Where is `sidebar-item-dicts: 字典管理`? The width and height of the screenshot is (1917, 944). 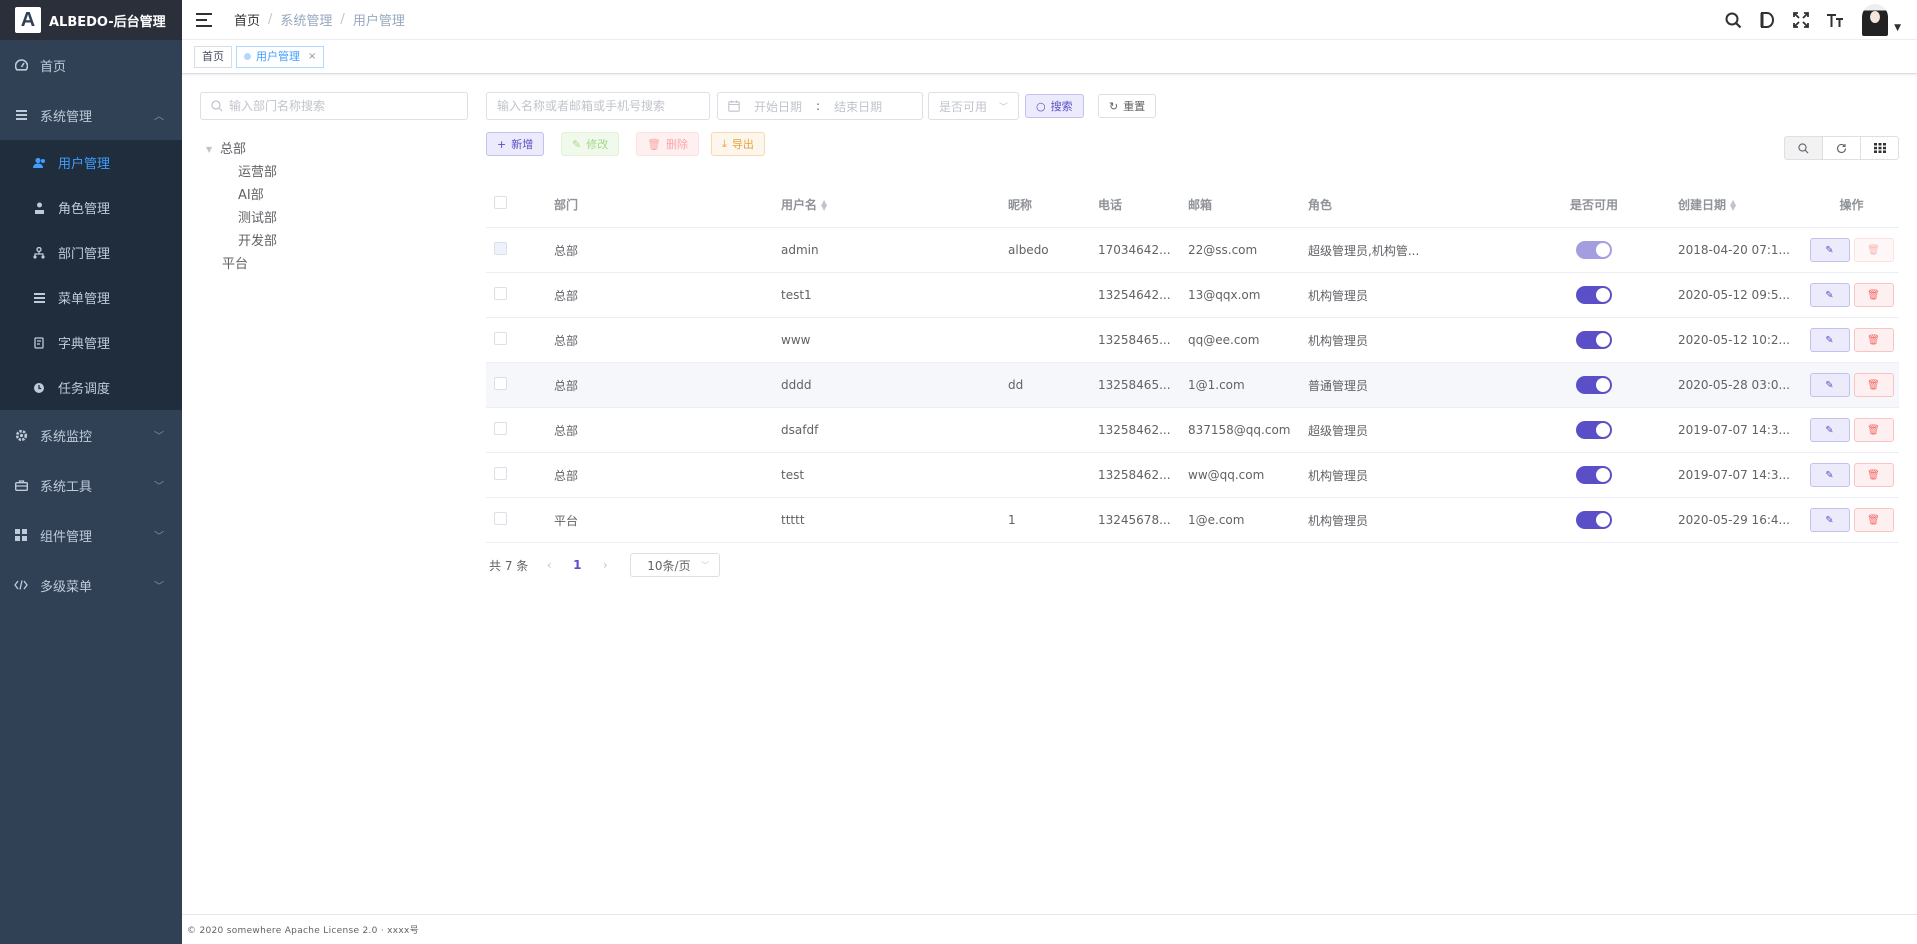 sidebar-item-dicts: 字典管理 is located at coordinates (91, 342).